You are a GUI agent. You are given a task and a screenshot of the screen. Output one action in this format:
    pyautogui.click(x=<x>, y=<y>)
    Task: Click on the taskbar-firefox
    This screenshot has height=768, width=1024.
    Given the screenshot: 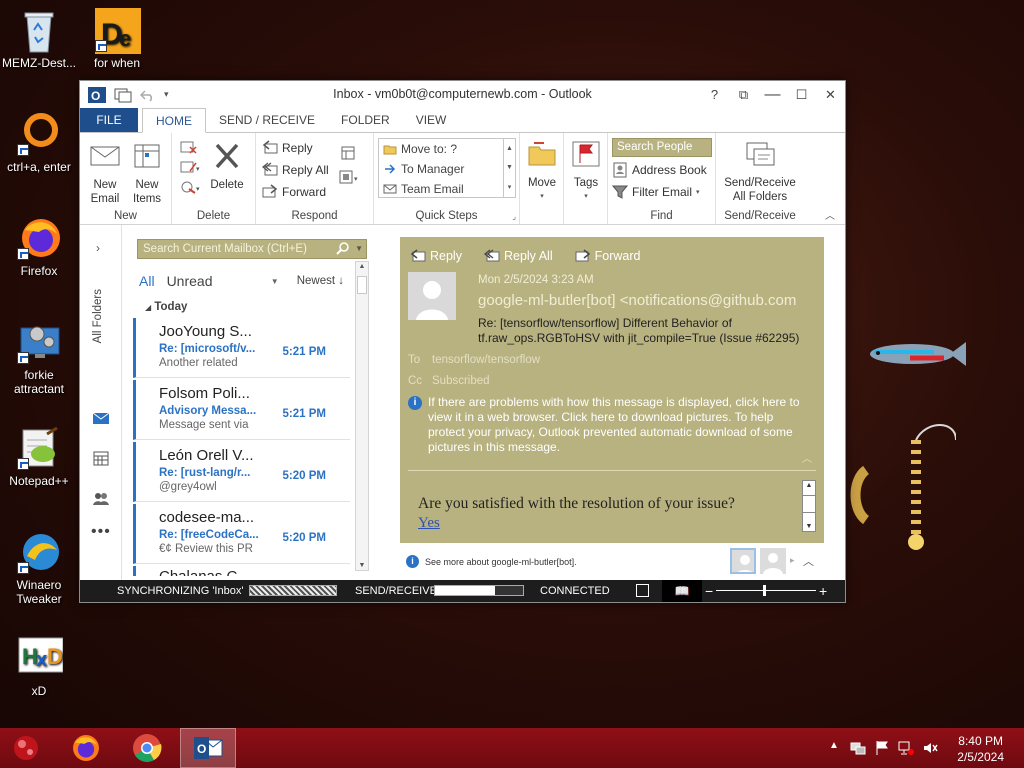 What is the action you would take?
    pyautogui.click(x=86, y=748)
    